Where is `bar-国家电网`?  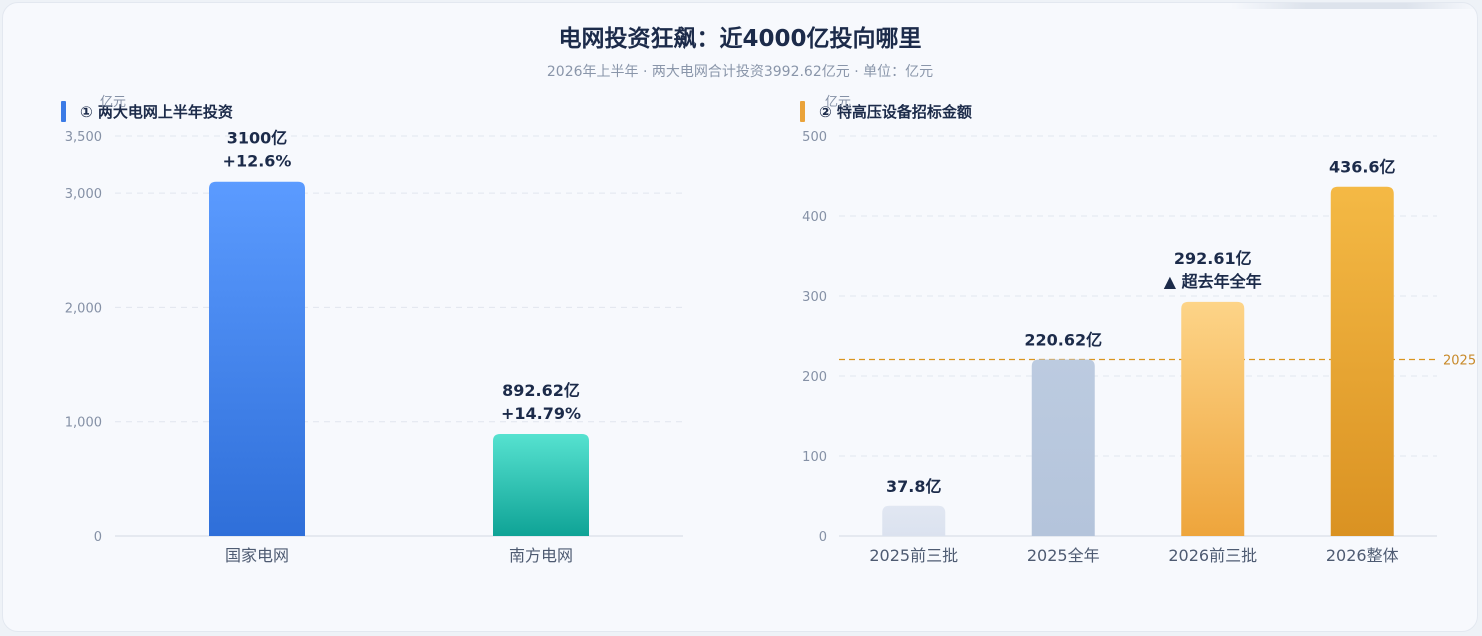
bar-国家电网 is located at coordinates (257, 358).